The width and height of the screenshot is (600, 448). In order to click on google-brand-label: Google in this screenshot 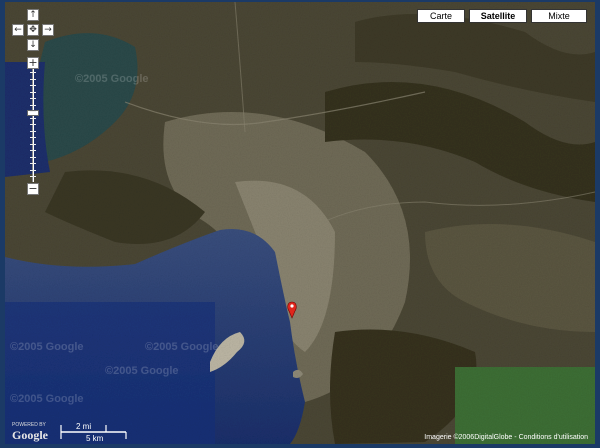, I will do `click(30, 435)`.